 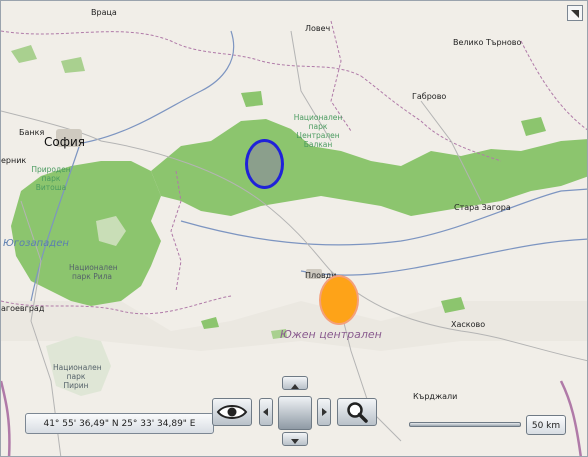 I want to click on pan-up-button, so click(x=295, y=383).